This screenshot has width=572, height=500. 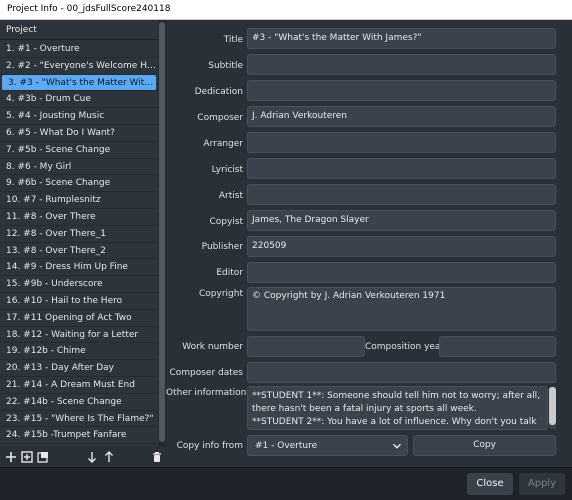 I want to click on list-item-selected: 3. #3 - "What's the Matter With James?", so click(x=79, y=83).